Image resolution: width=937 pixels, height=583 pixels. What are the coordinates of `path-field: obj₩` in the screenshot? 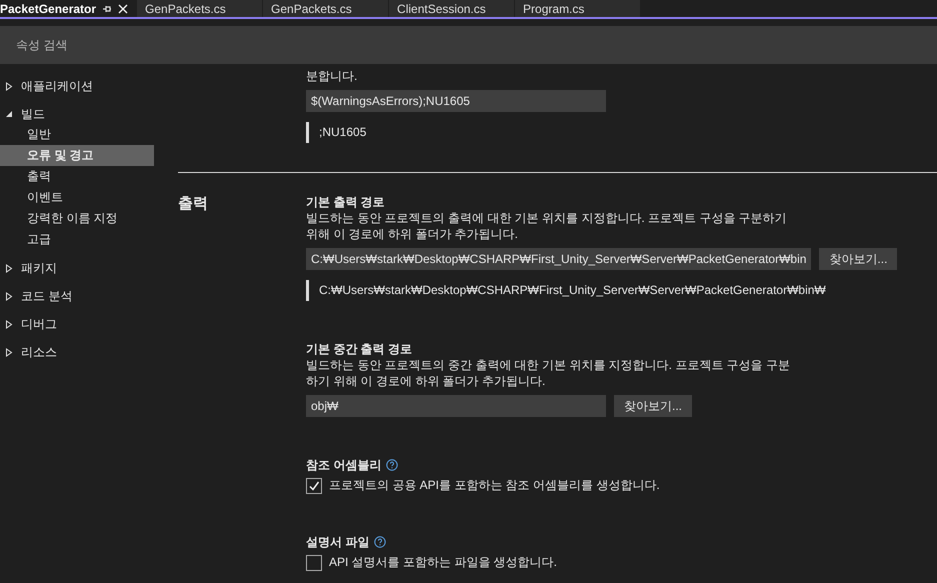 It's located at (456, 406).